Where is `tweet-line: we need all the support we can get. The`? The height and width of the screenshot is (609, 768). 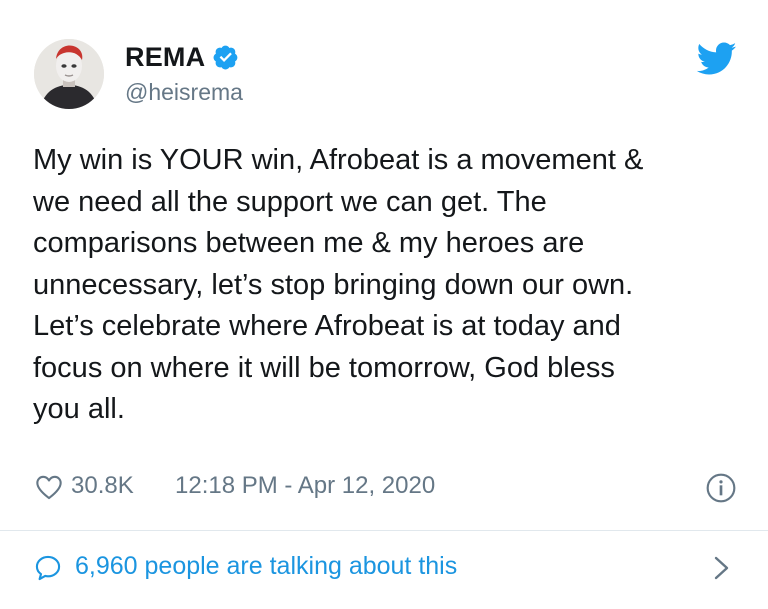 tweet-line: we need all the support we can get. The is located at coordinates (290, 201).